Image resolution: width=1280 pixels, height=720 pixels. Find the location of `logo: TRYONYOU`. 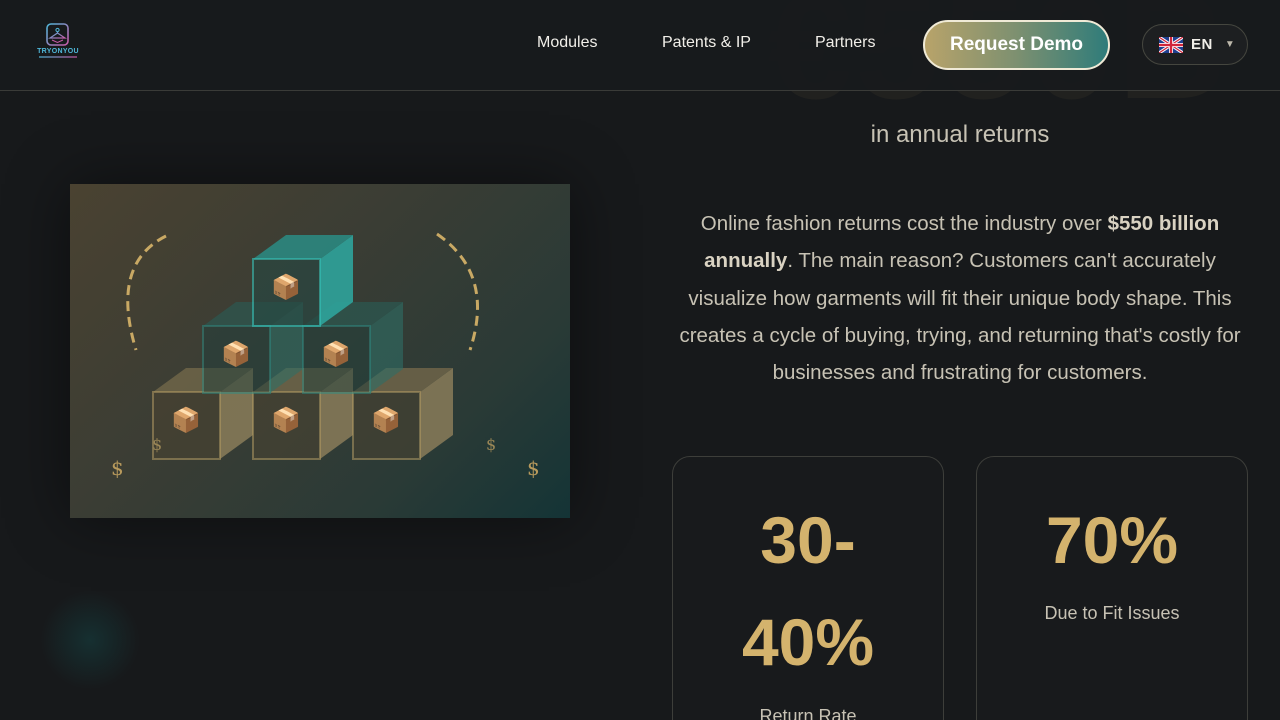

logo: TRYONYOU is located at coordinates (58, 42).